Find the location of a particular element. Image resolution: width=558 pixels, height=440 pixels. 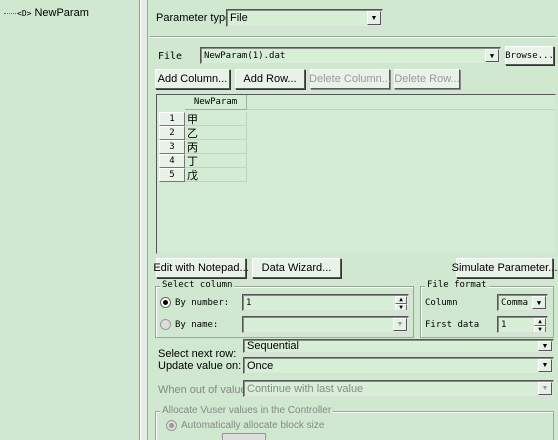

select-next-row-select: Sequential ▼ is located at coordinates (398, 346).